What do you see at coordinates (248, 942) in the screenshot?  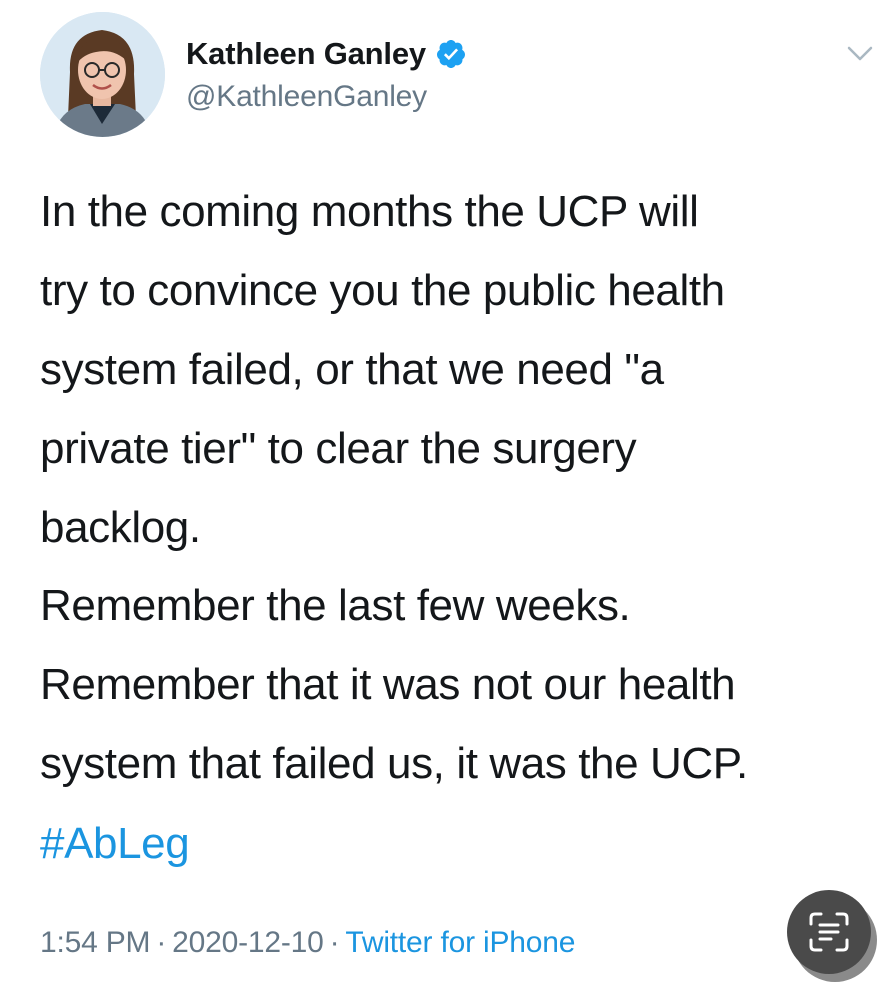 I see `tweet-date: 2020-12-10` at bounding box center [248, 942].